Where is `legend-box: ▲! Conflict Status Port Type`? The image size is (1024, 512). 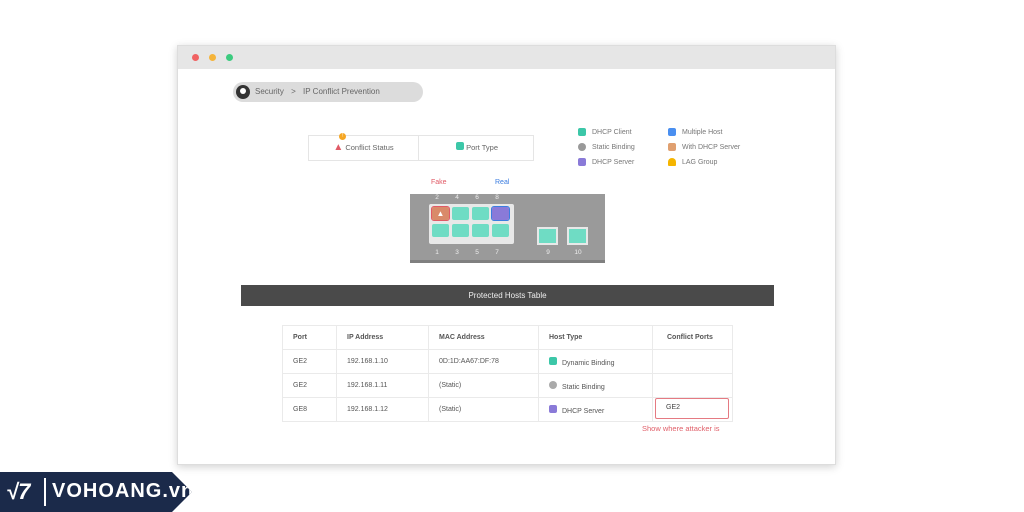
legend-box: ▲! Conflict Status Port Type is located at coordinates (421, 147).